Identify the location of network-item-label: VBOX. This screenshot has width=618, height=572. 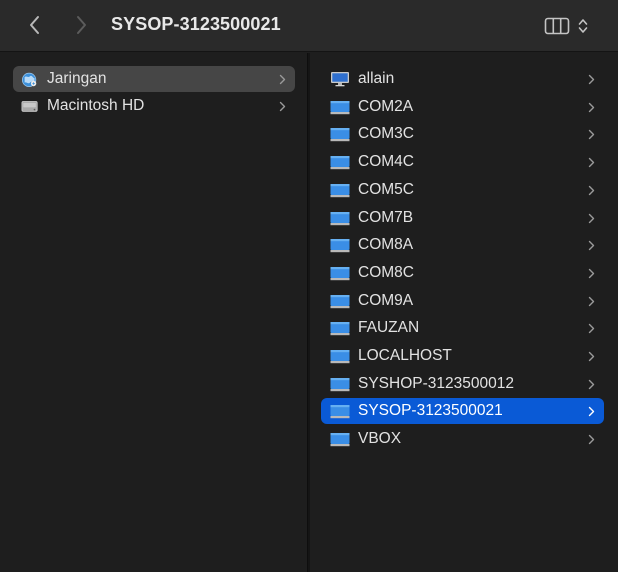
(380, 438).